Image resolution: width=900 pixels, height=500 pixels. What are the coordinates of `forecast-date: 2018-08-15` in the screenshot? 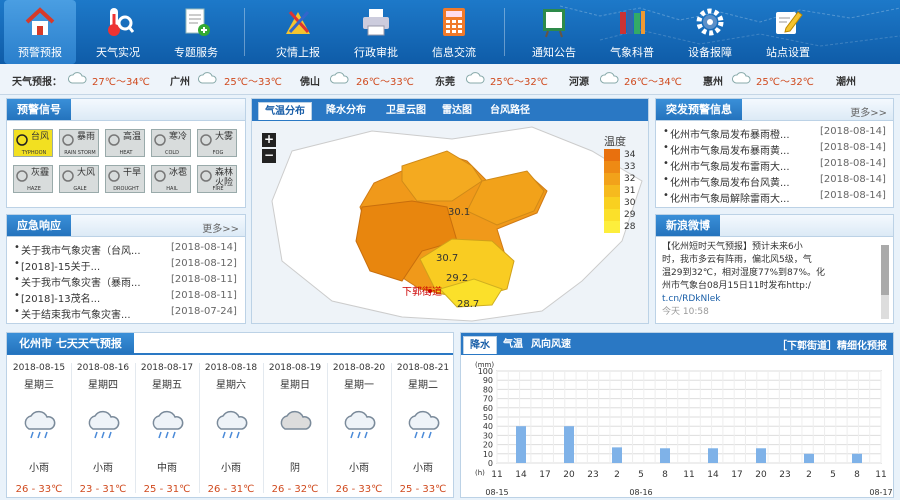 It's located at (39, 368).